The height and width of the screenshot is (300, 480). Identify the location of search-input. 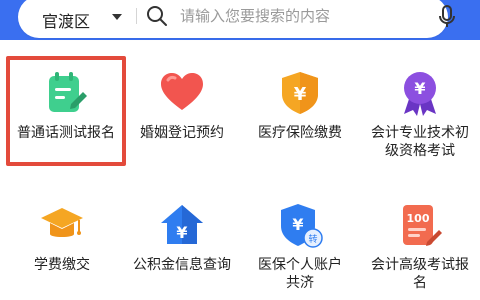
(300, 16).